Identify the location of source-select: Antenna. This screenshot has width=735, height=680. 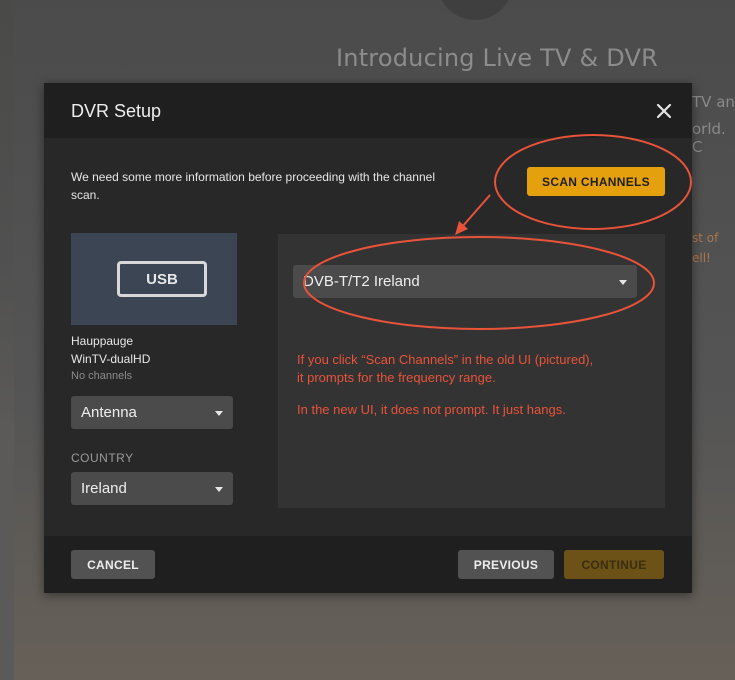
(152, 412).